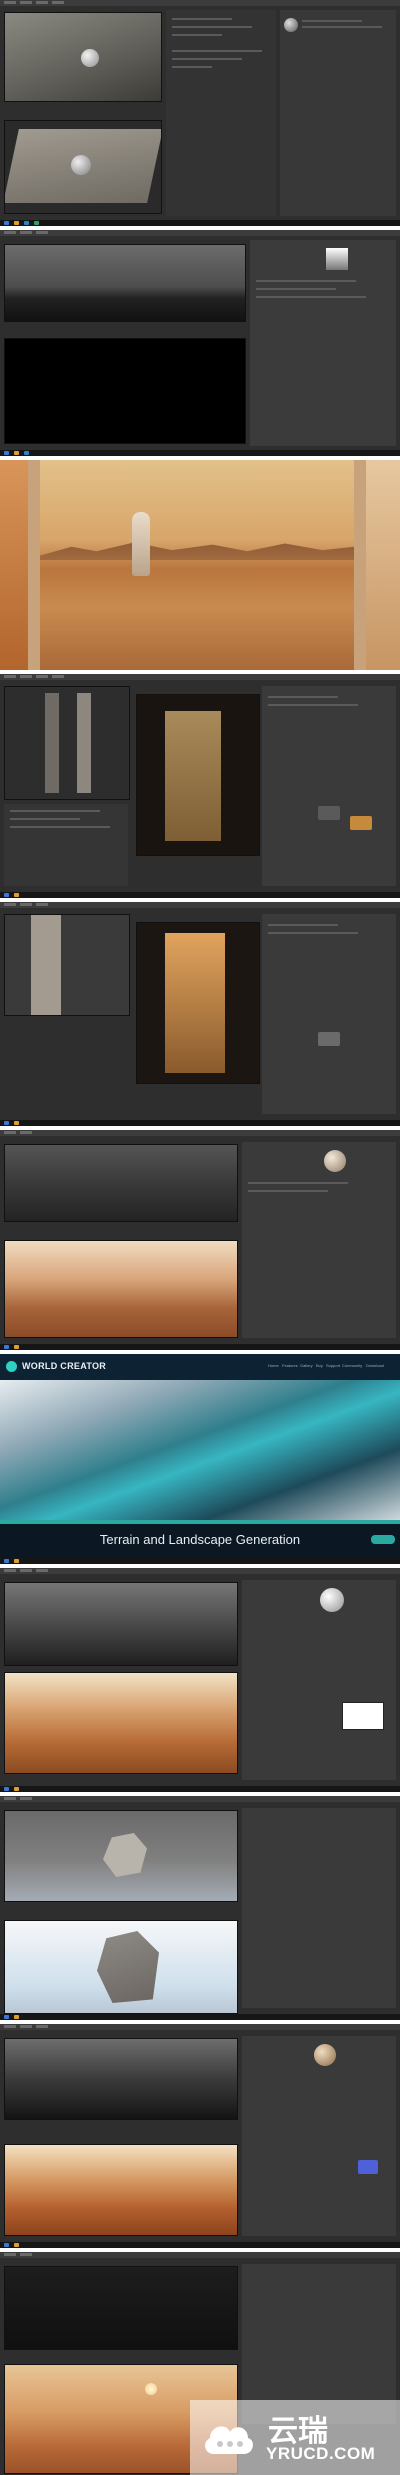 This screenshot has width=400, height=2475. Describe the element at coordinates (46, 965) in the screenshot. I see `wall-block` at that location.